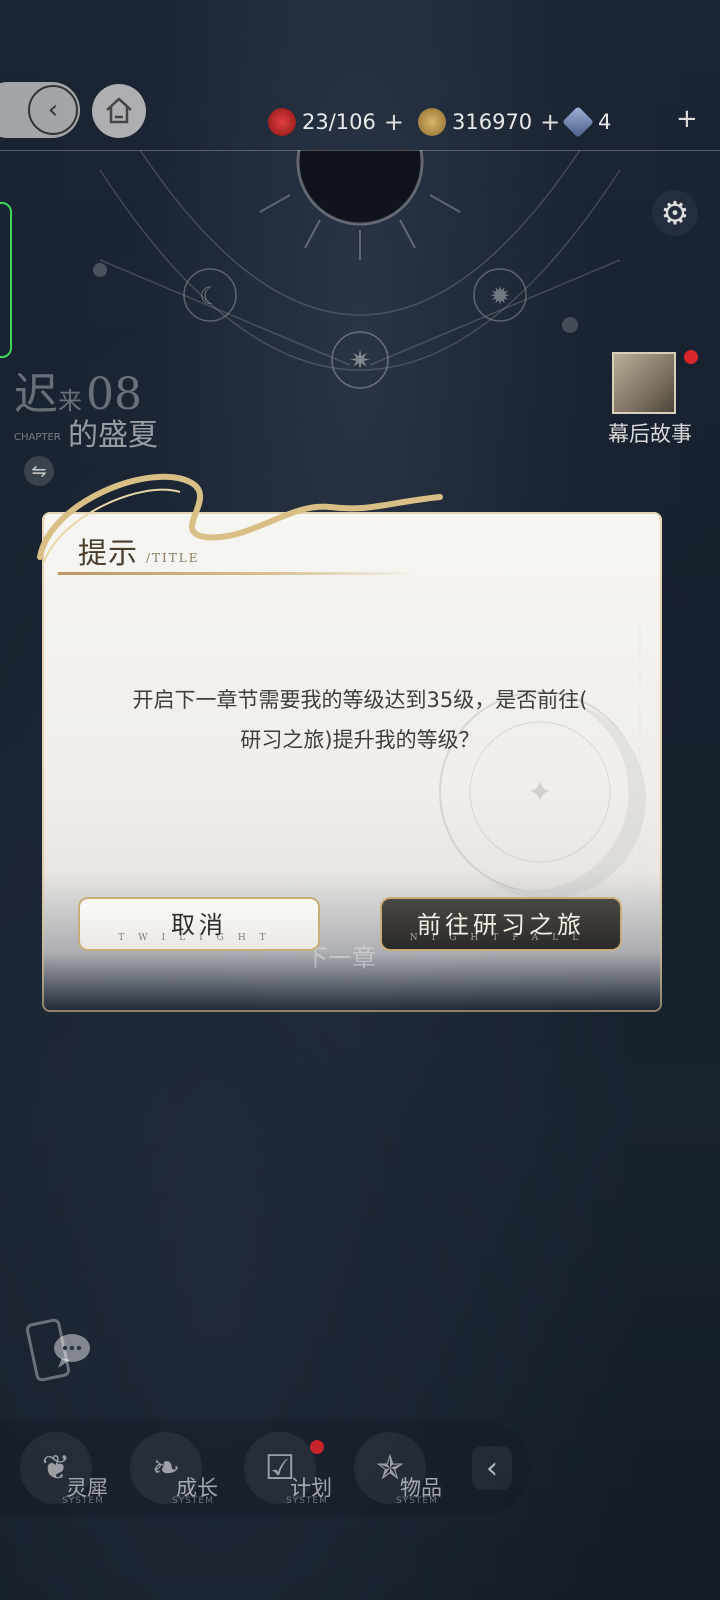 This screenshot has height=1600, width=720. I want to click on dialog-subtitle: /TITLE, so click(173, 558).